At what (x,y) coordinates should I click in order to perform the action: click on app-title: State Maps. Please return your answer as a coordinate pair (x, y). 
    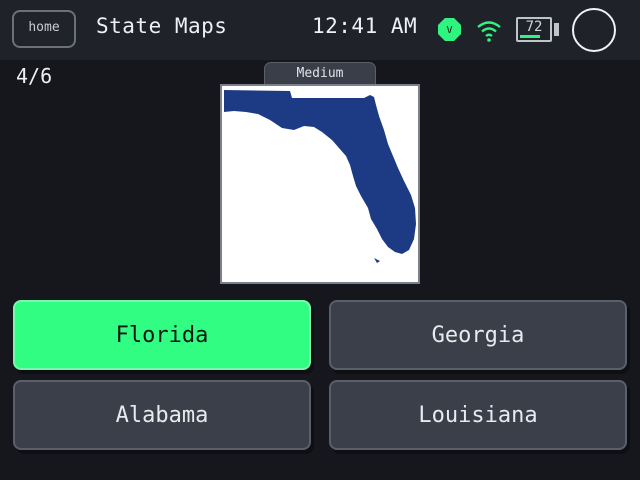
    Looking at the image, I should click on (162, 26).